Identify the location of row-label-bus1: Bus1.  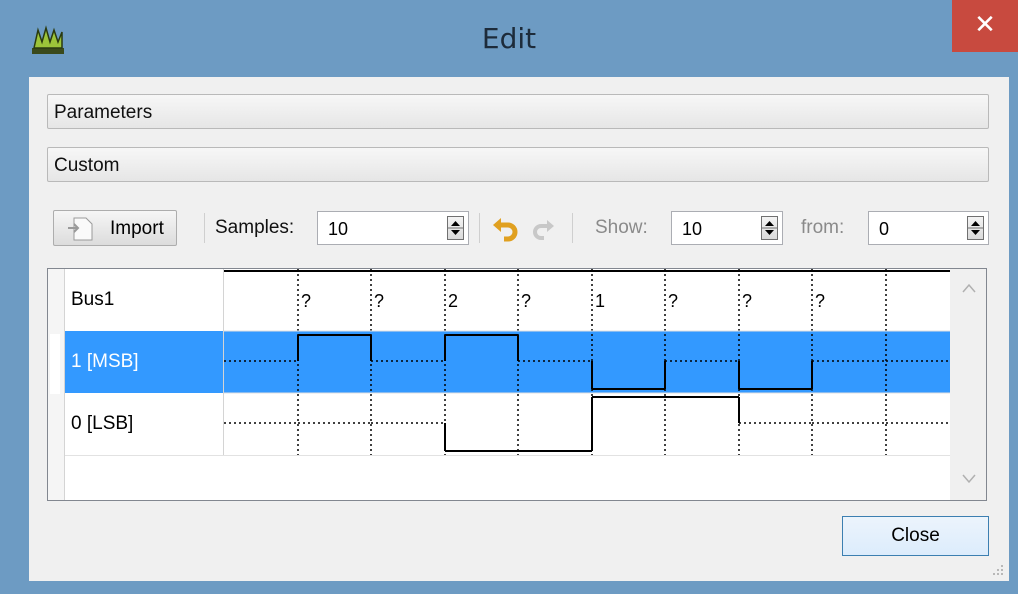
(144, 300).